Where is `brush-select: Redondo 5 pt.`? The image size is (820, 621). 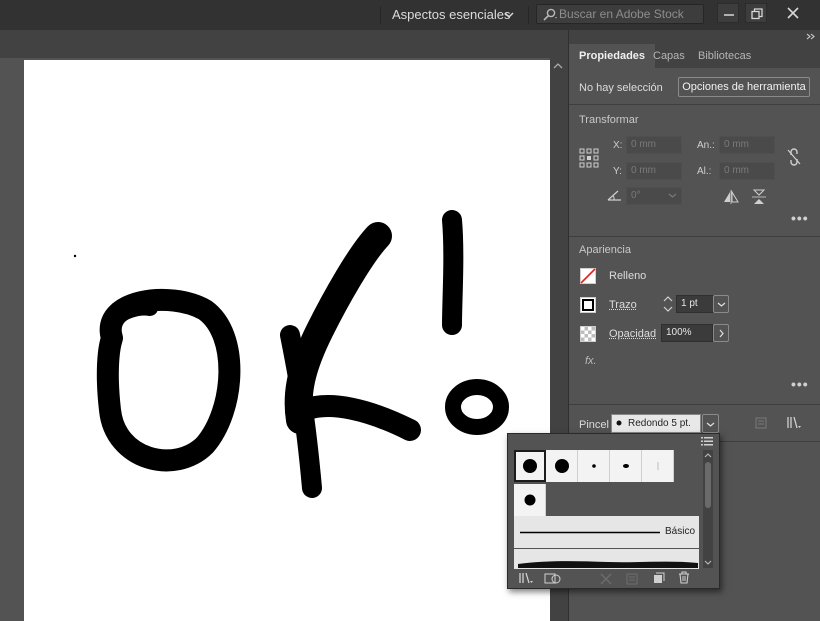
brush-select: Redondo 5 pt. is located at coordinates (656, 423).